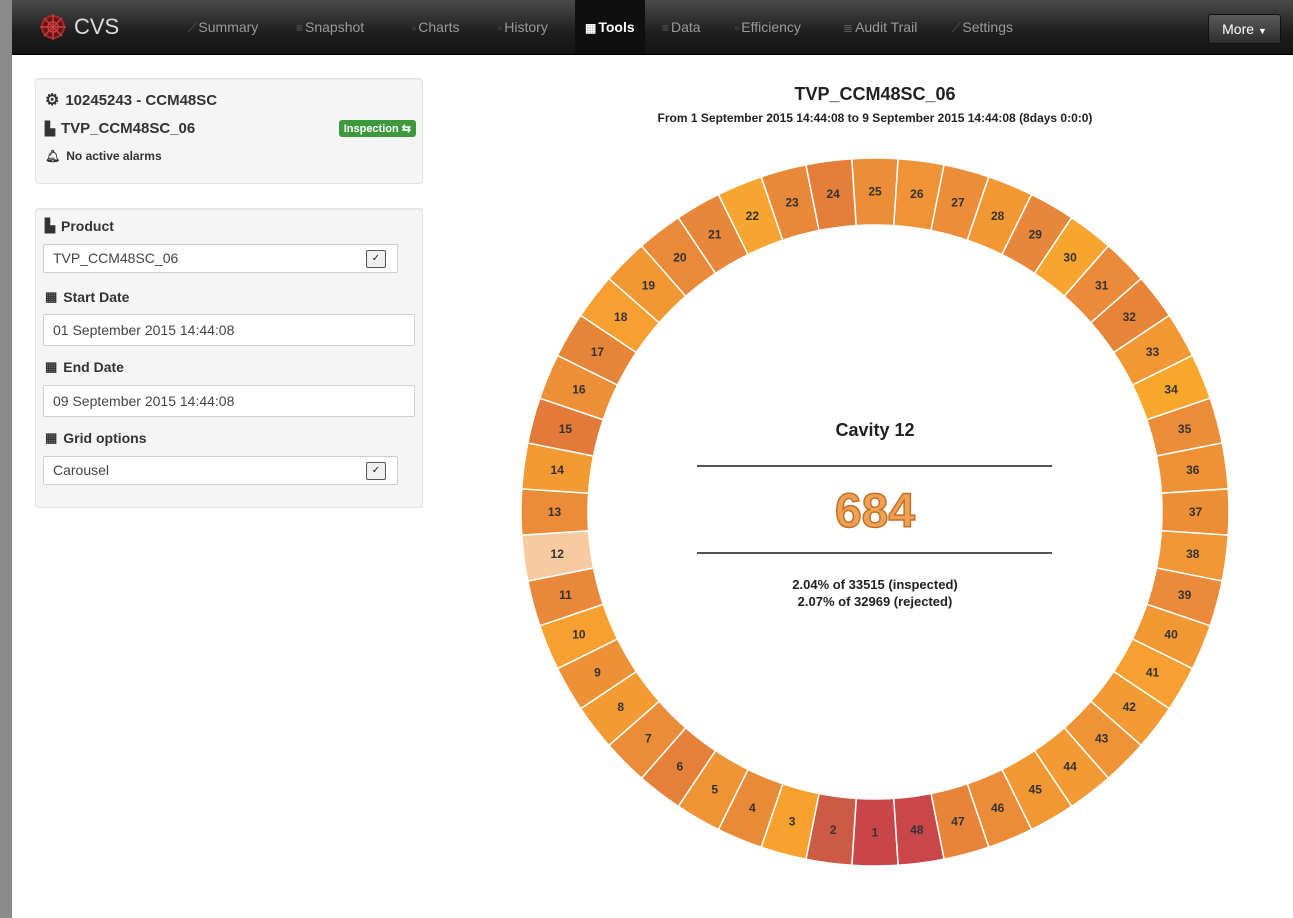 The width and height of the screenshot is (1293, 918). I want to click on cavity-segment-label: 42, so click(1130, 707).